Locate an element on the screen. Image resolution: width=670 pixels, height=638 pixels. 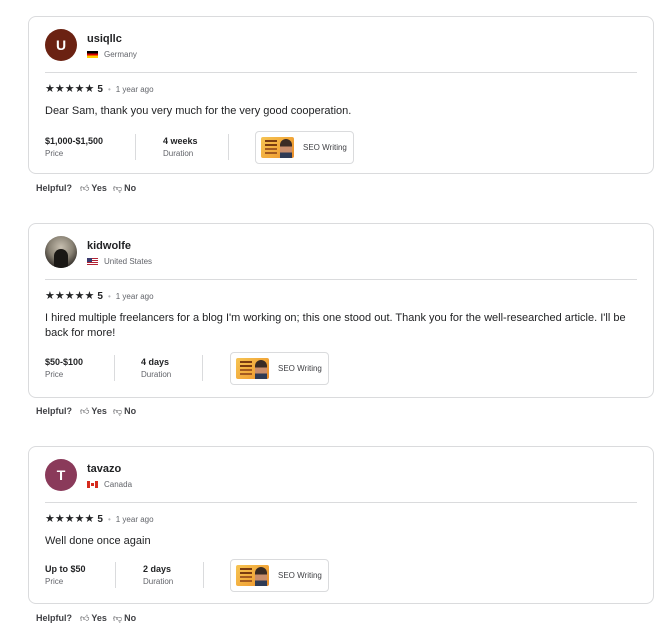
price-value: $50-$100 is located at coordinates (64, 362).